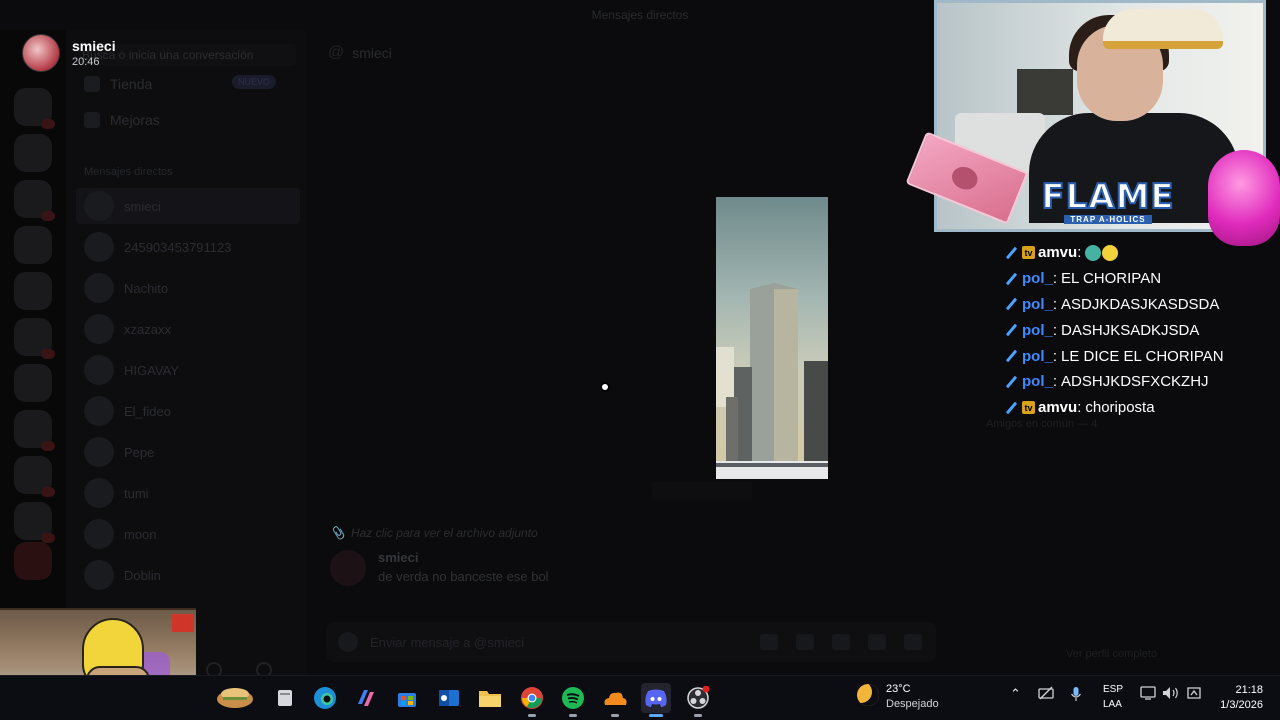  I want to click on chat-username: pol_, so click(1037, 382).